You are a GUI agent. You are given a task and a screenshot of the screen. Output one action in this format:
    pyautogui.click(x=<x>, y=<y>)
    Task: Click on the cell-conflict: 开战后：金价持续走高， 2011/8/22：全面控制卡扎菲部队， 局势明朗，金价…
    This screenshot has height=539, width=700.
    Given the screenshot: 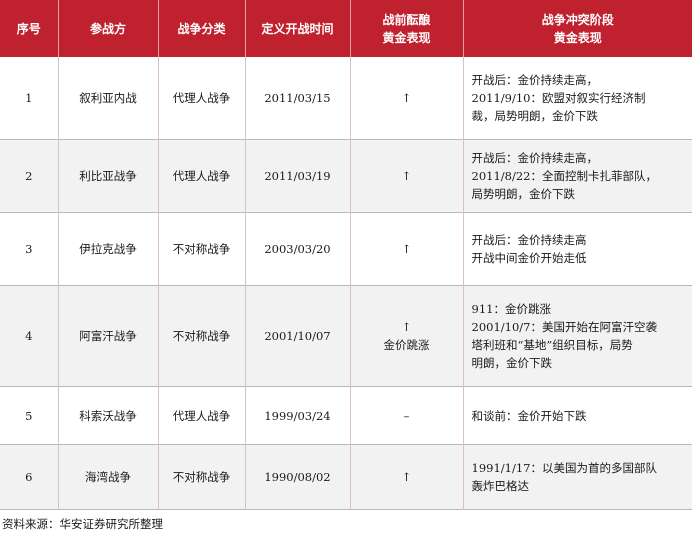 What is the action you would take?
    pyautogui.click(x=577, y=176)
    